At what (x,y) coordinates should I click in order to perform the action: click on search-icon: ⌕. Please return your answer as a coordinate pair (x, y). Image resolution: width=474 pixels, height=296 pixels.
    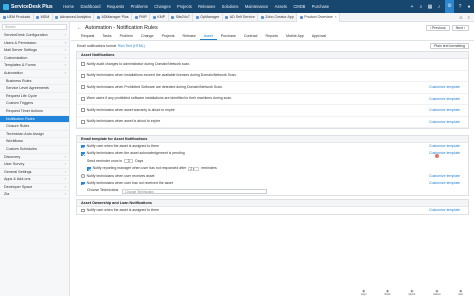
    Looking at the image, I should click on (421, 7).